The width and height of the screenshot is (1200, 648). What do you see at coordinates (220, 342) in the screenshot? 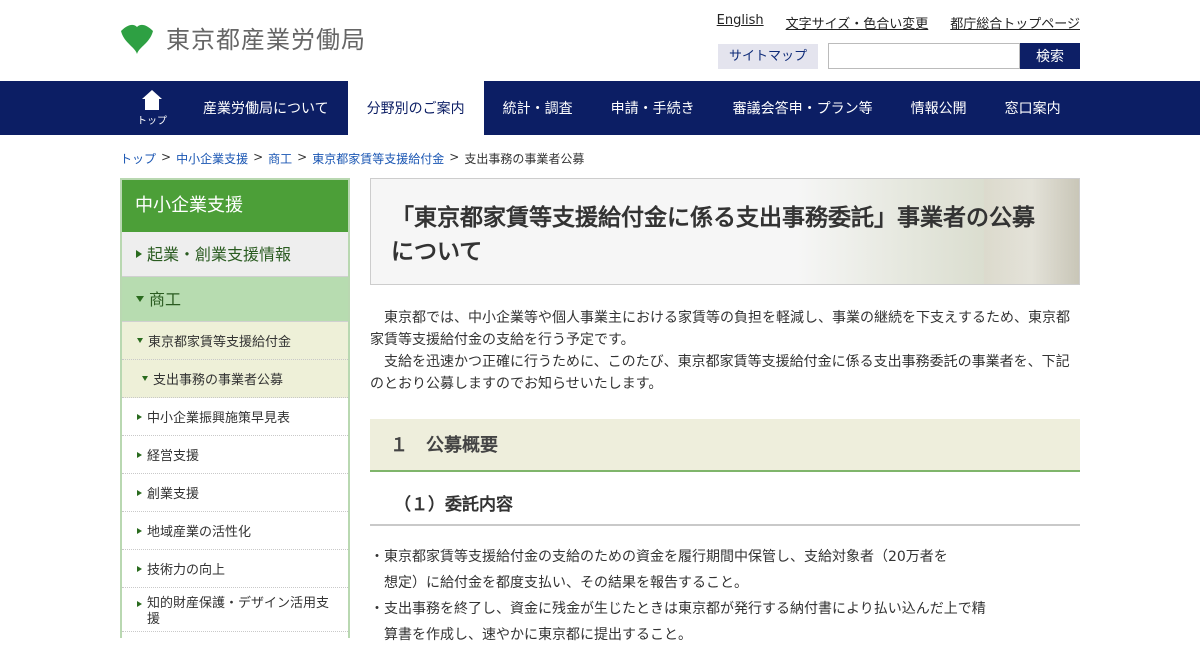
I see `sidebar-item-label: 東京都家賃等支援給付金` at bounding box center [220, 342].